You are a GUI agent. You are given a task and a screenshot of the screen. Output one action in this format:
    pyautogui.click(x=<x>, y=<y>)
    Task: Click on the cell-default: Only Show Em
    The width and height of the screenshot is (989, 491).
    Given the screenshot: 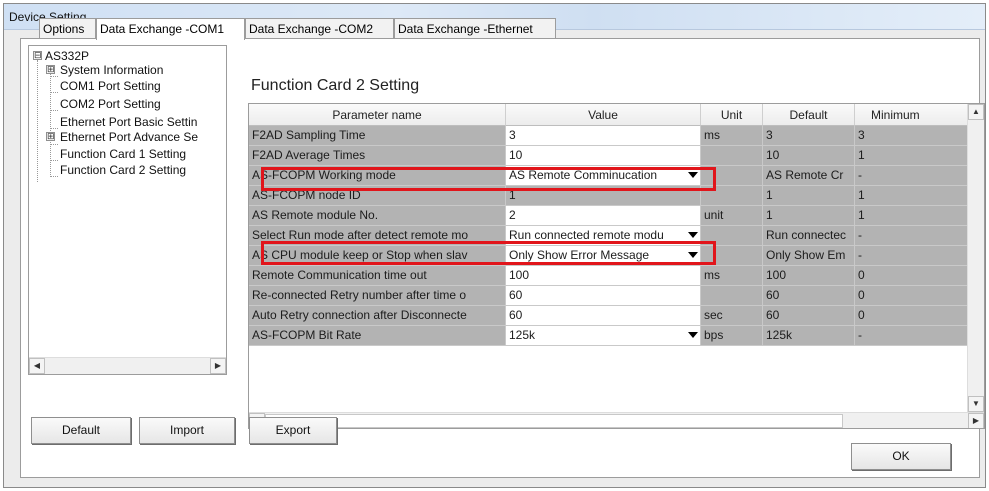 What is the action you would take?
    pyautogui.click(x=809, y=256)
    